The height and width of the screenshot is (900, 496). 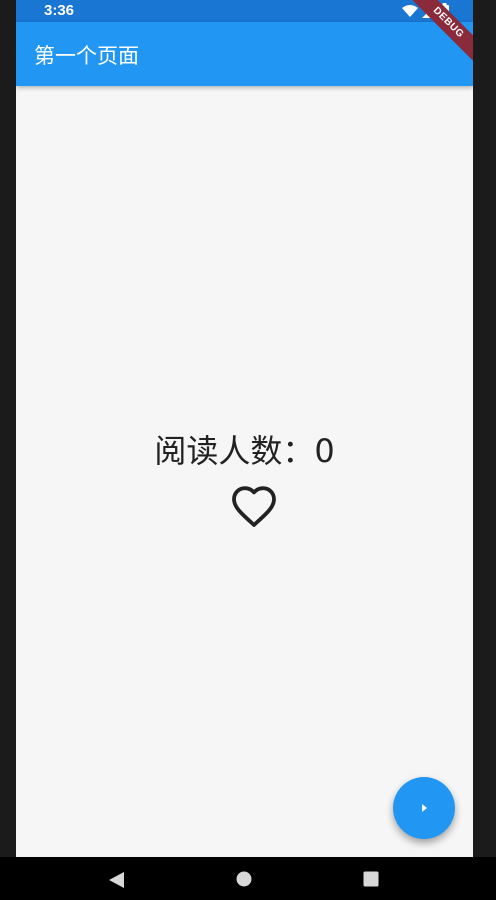 What do you see at coordinates (59, 10) in the screenshot?
I see `status-time: 3:36` at bounding box center [59, 10].